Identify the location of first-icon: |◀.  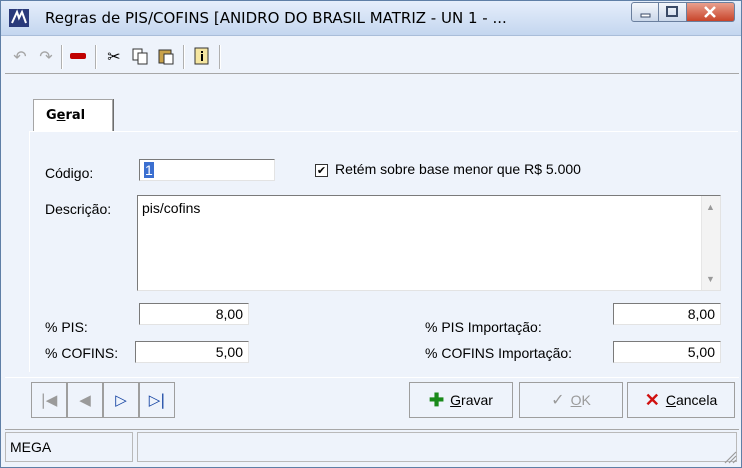
(49, 400).